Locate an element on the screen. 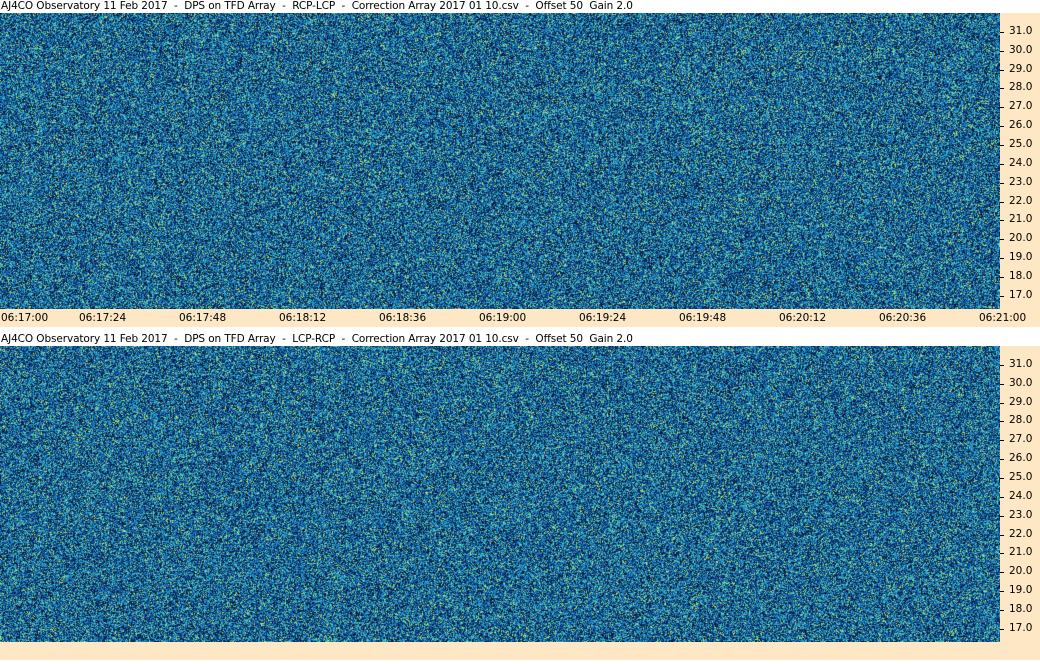 Image resolution: width=1040 pixels, height=664 pixels. bottom-frequency-tick-label: 24.0 is located at coordinates (1021, 496).